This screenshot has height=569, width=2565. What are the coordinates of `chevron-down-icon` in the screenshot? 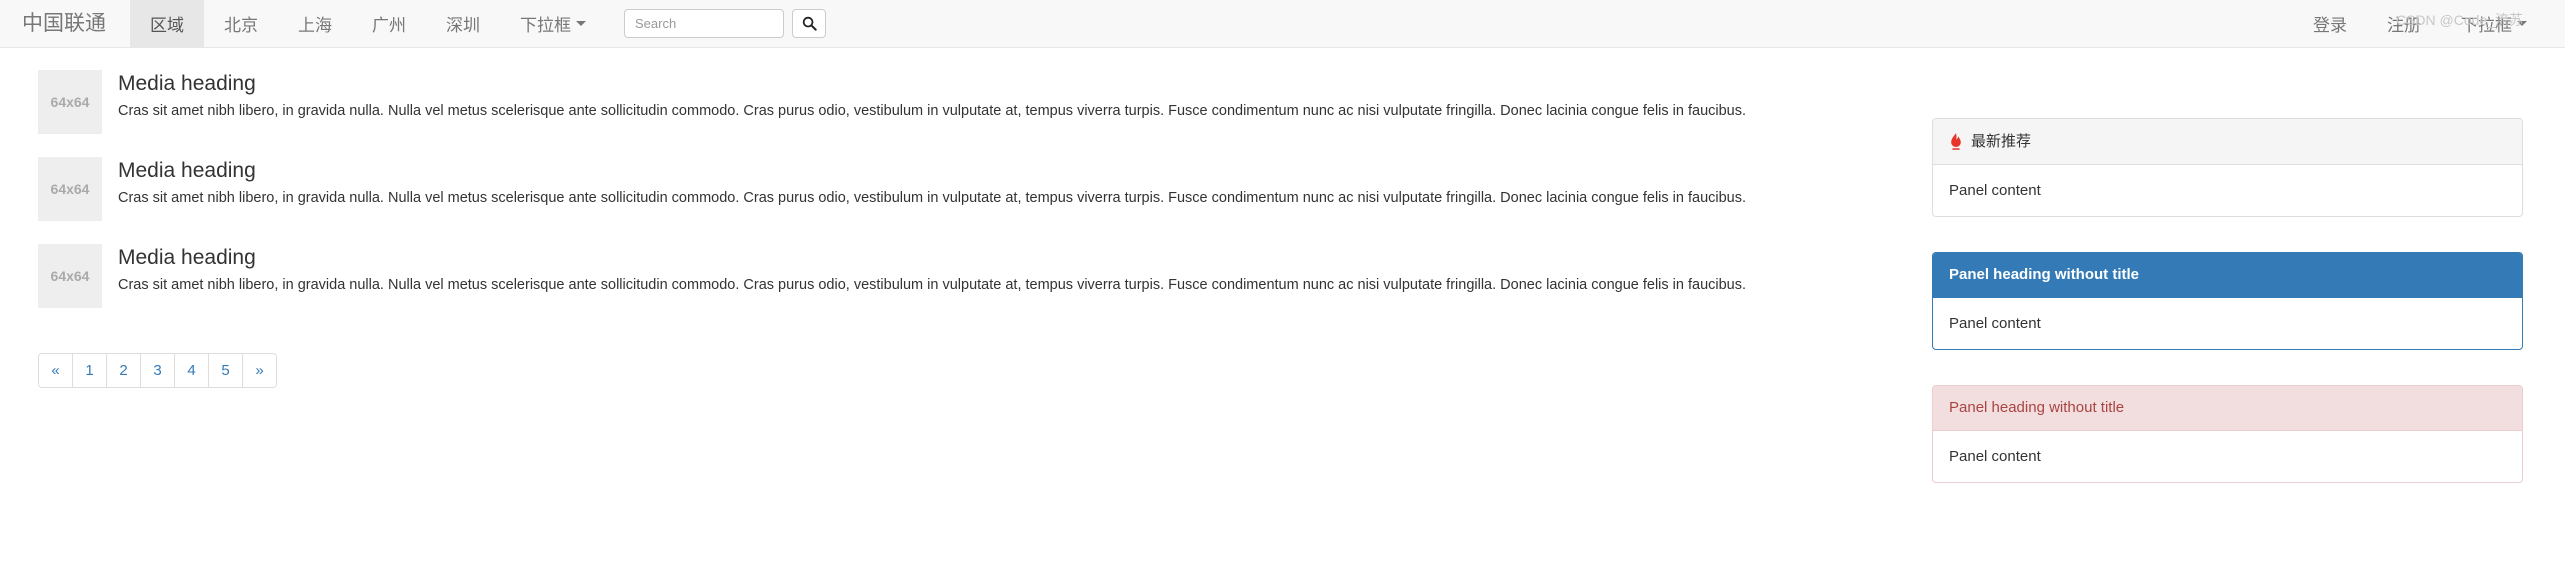 It's located at (581, 23).